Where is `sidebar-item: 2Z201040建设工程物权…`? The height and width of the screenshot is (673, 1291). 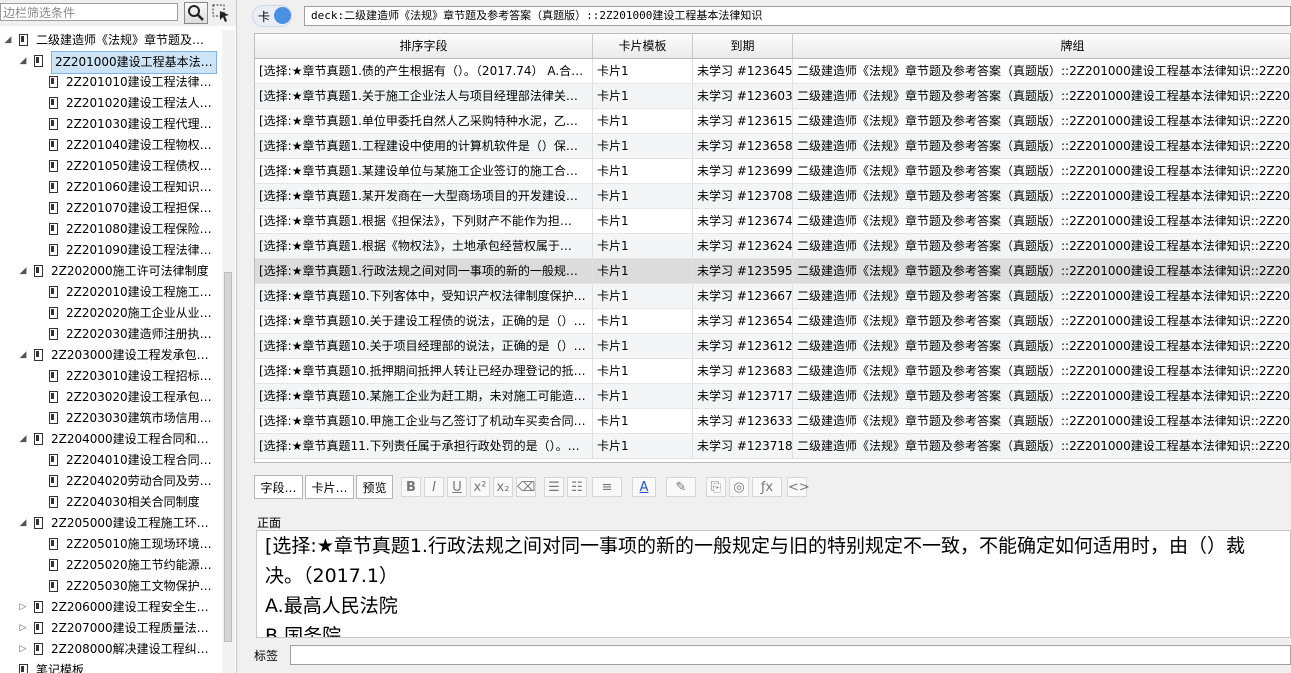 sidebar-item: 2Z201040建设工程物权… is located at coordinates (111, 145).